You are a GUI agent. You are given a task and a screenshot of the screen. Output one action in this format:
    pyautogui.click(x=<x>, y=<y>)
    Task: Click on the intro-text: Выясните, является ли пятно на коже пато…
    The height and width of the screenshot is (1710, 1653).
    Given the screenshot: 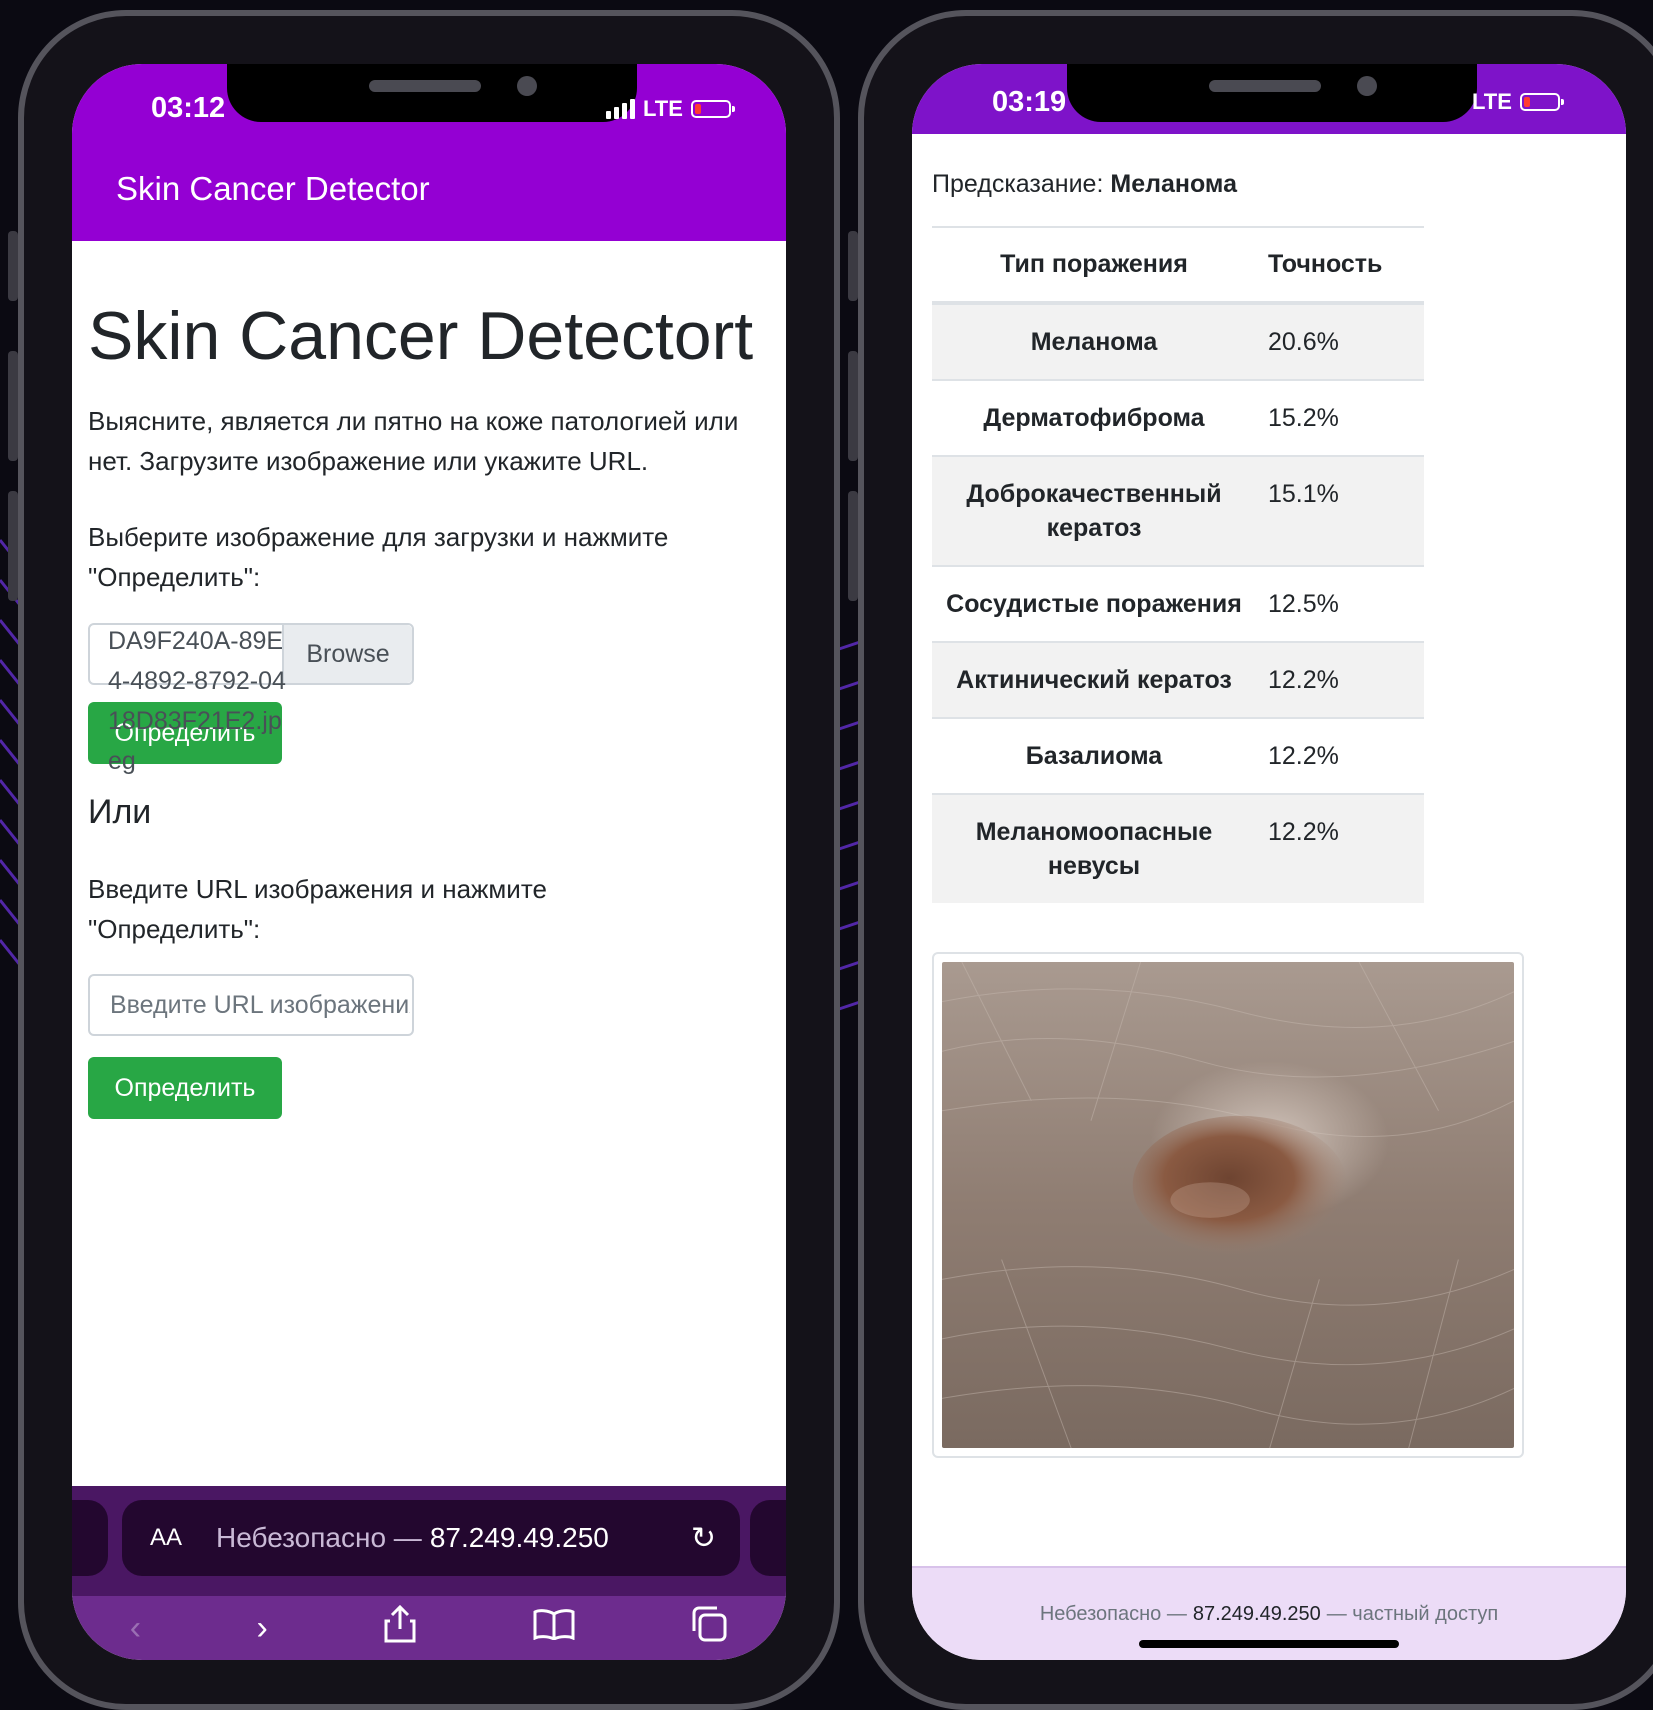 What is the action you would take?
    pyautogui.click(x=413, y=441)
    